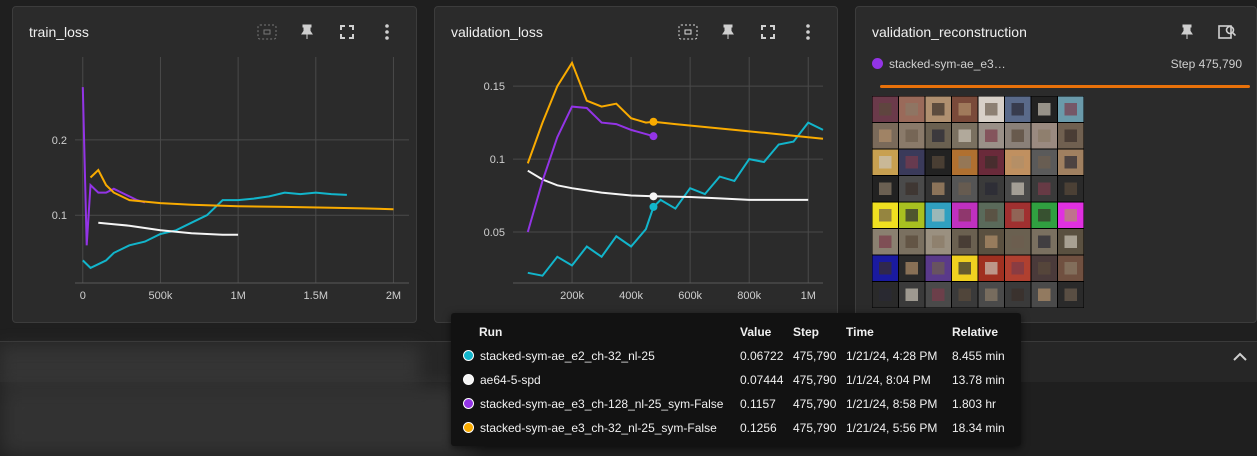 The image size is (1257, 456). I want to click on reconstruction-toolbar, so click(1207, 32).